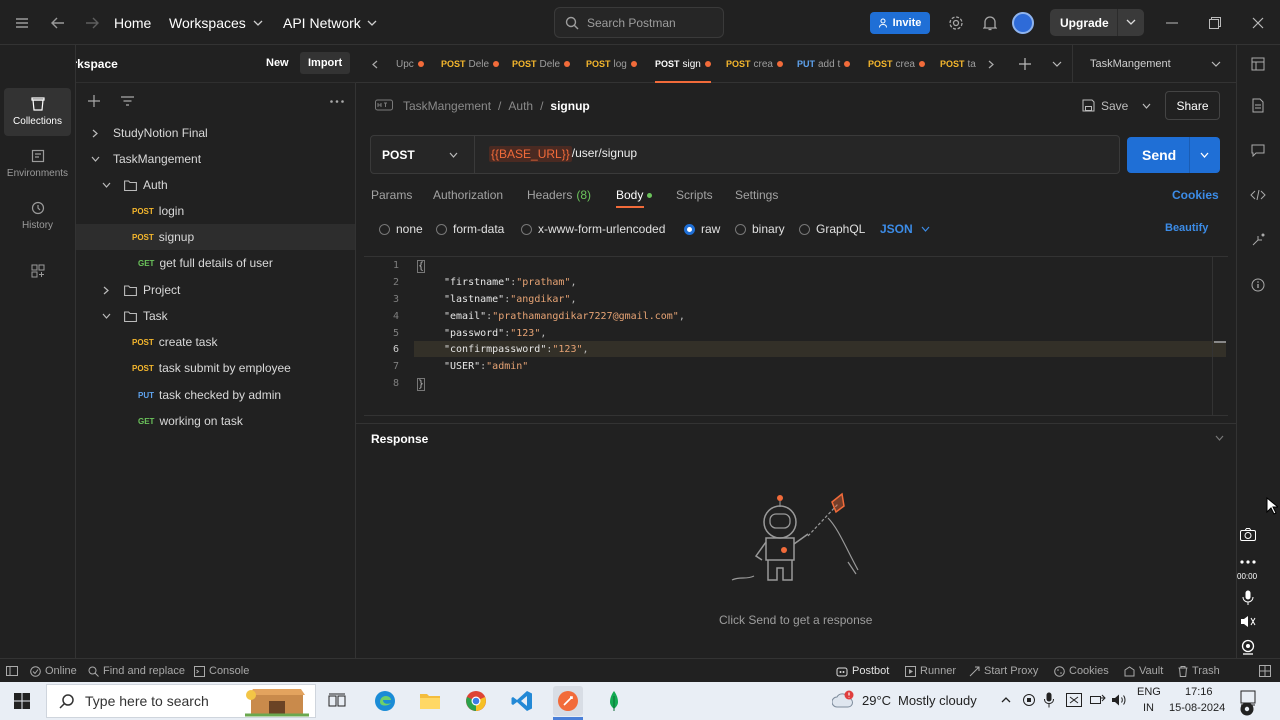 The height and width of the screenshot is (720, 1280). Describe the element at coordinates (634, 198) in the screenshot. I see `tab-body: Body` at that location.